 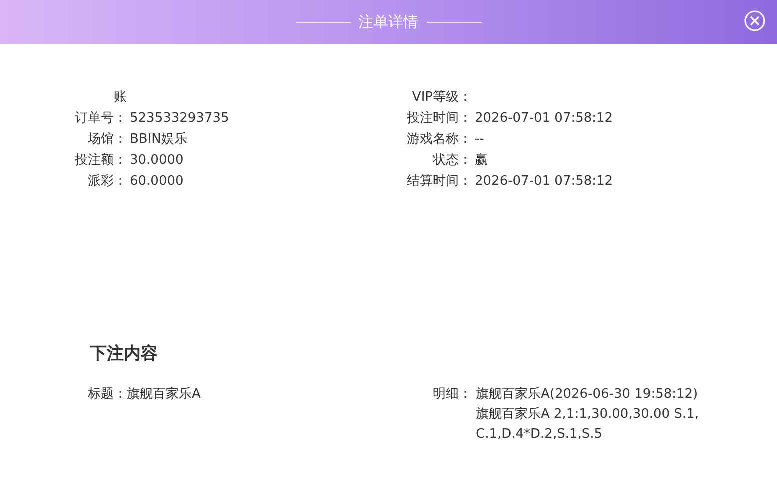 I want to click on field-label: 场馆：, so click(x=107, y=140).